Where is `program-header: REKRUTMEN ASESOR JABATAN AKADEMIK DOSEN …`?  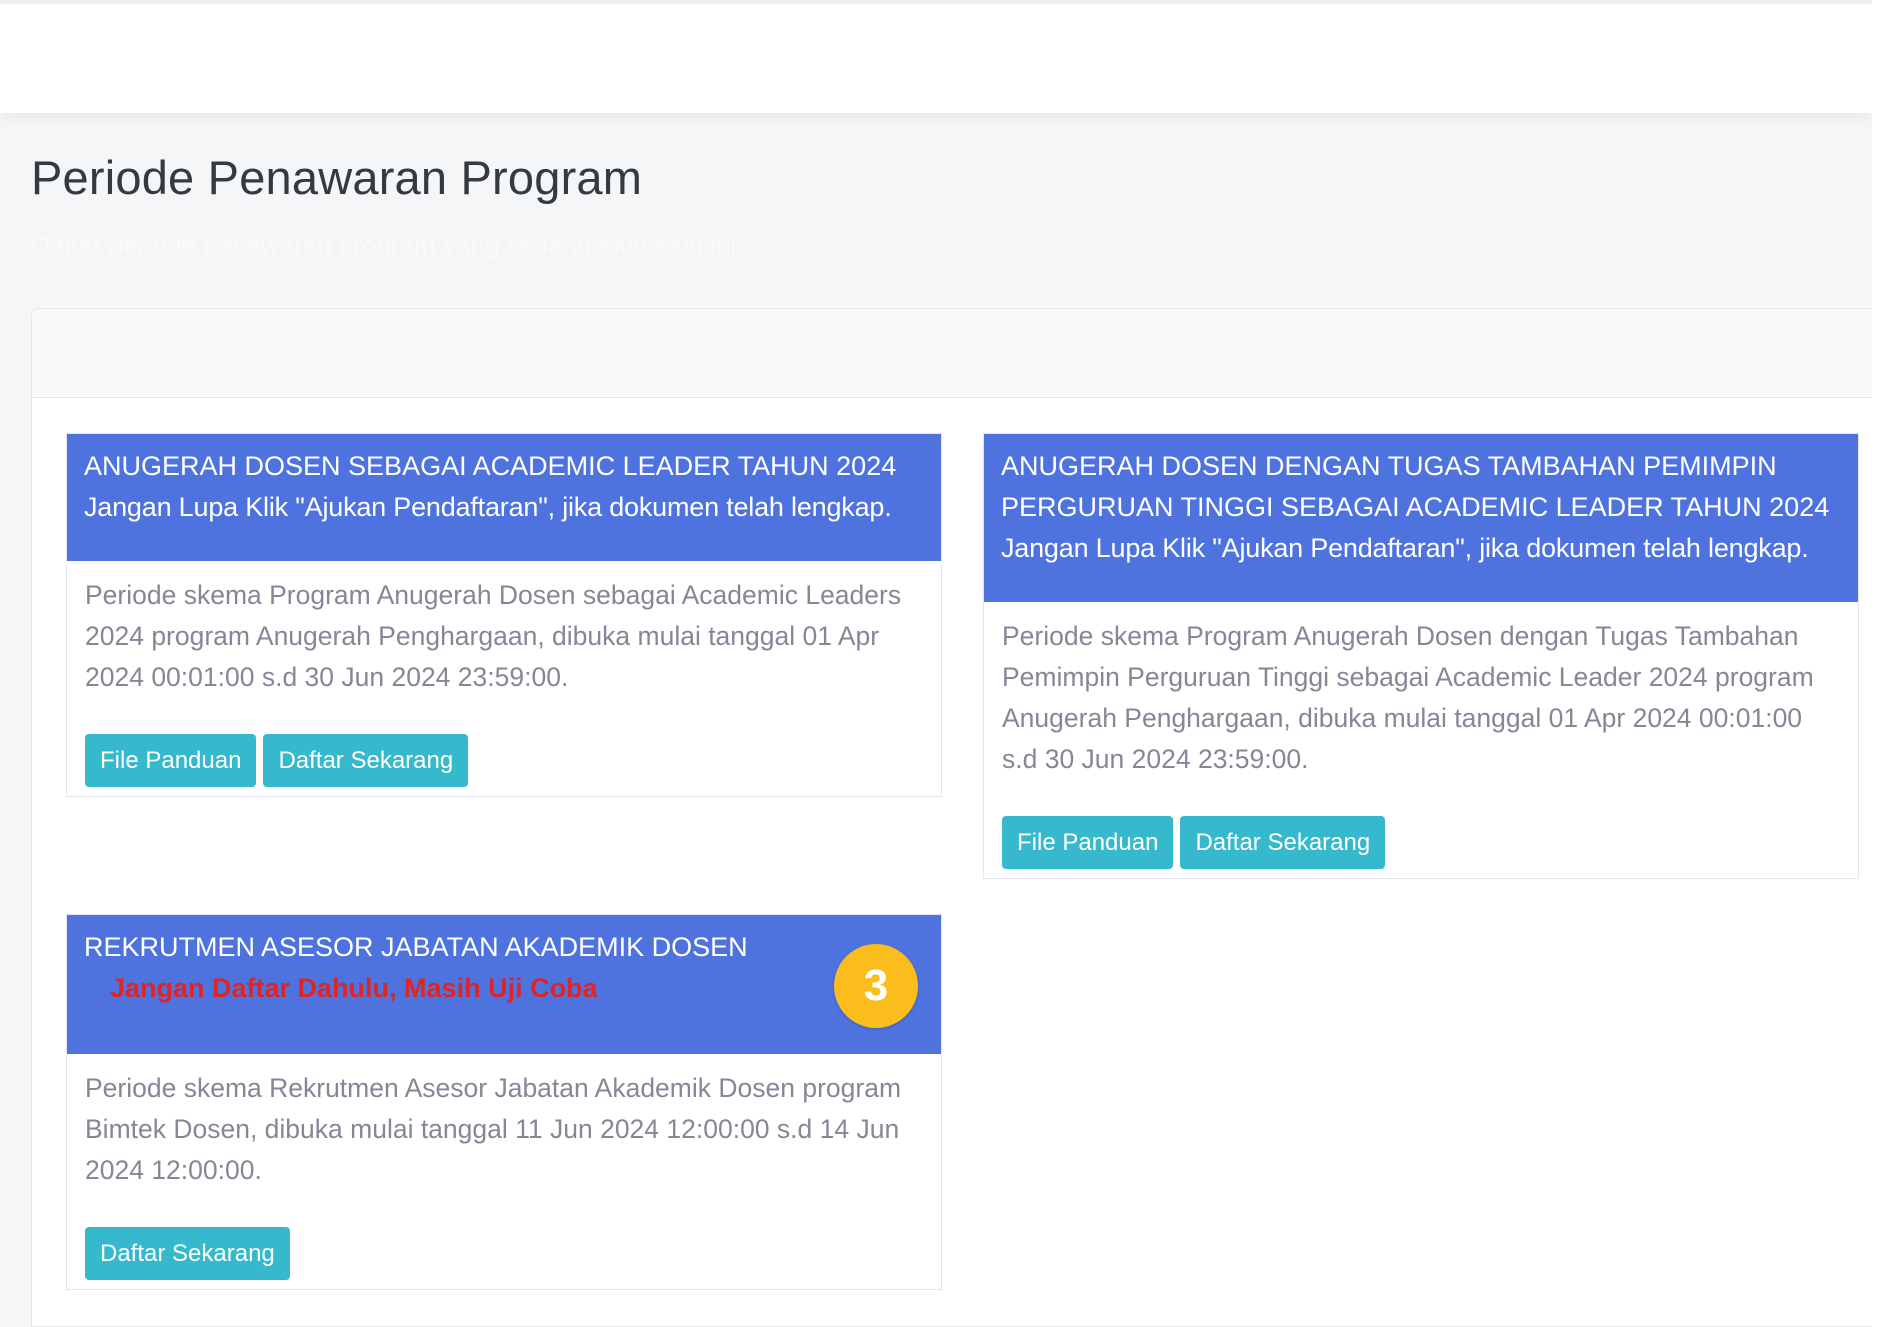 program-header: REKRUTMEN ASESOR JABATAN AKADEMIK DOSEN … is located at coordinates (504, 984).